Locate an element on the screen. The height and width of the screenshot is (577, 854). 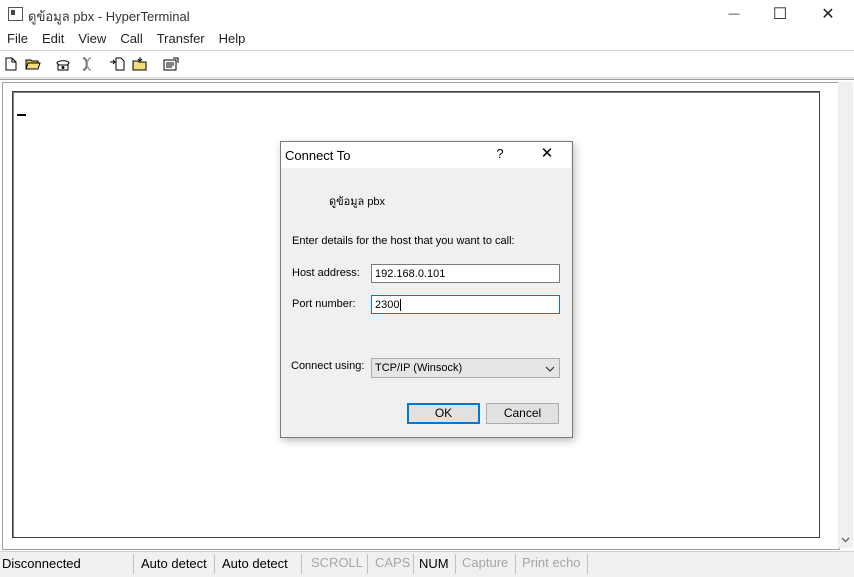
receive-file-icon is located at coordinates (140, 64).